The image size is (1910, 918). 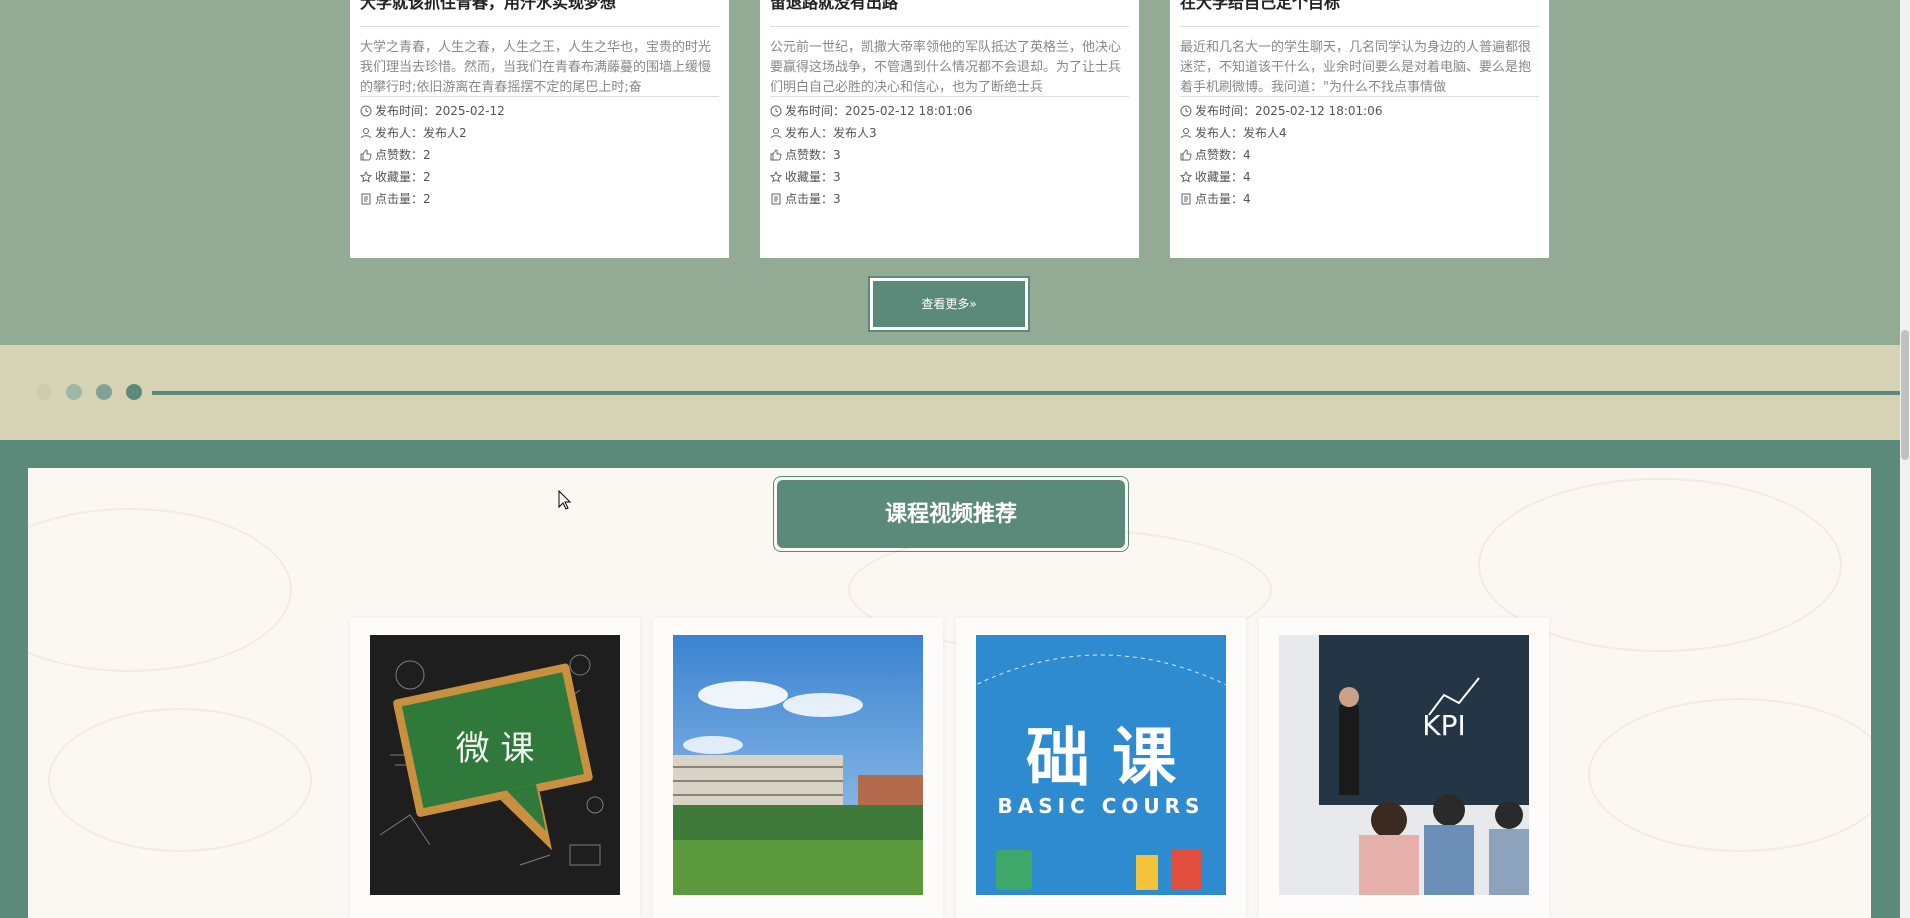 I want to click on likes: 点赞数：2, so click(x=539, y=155).